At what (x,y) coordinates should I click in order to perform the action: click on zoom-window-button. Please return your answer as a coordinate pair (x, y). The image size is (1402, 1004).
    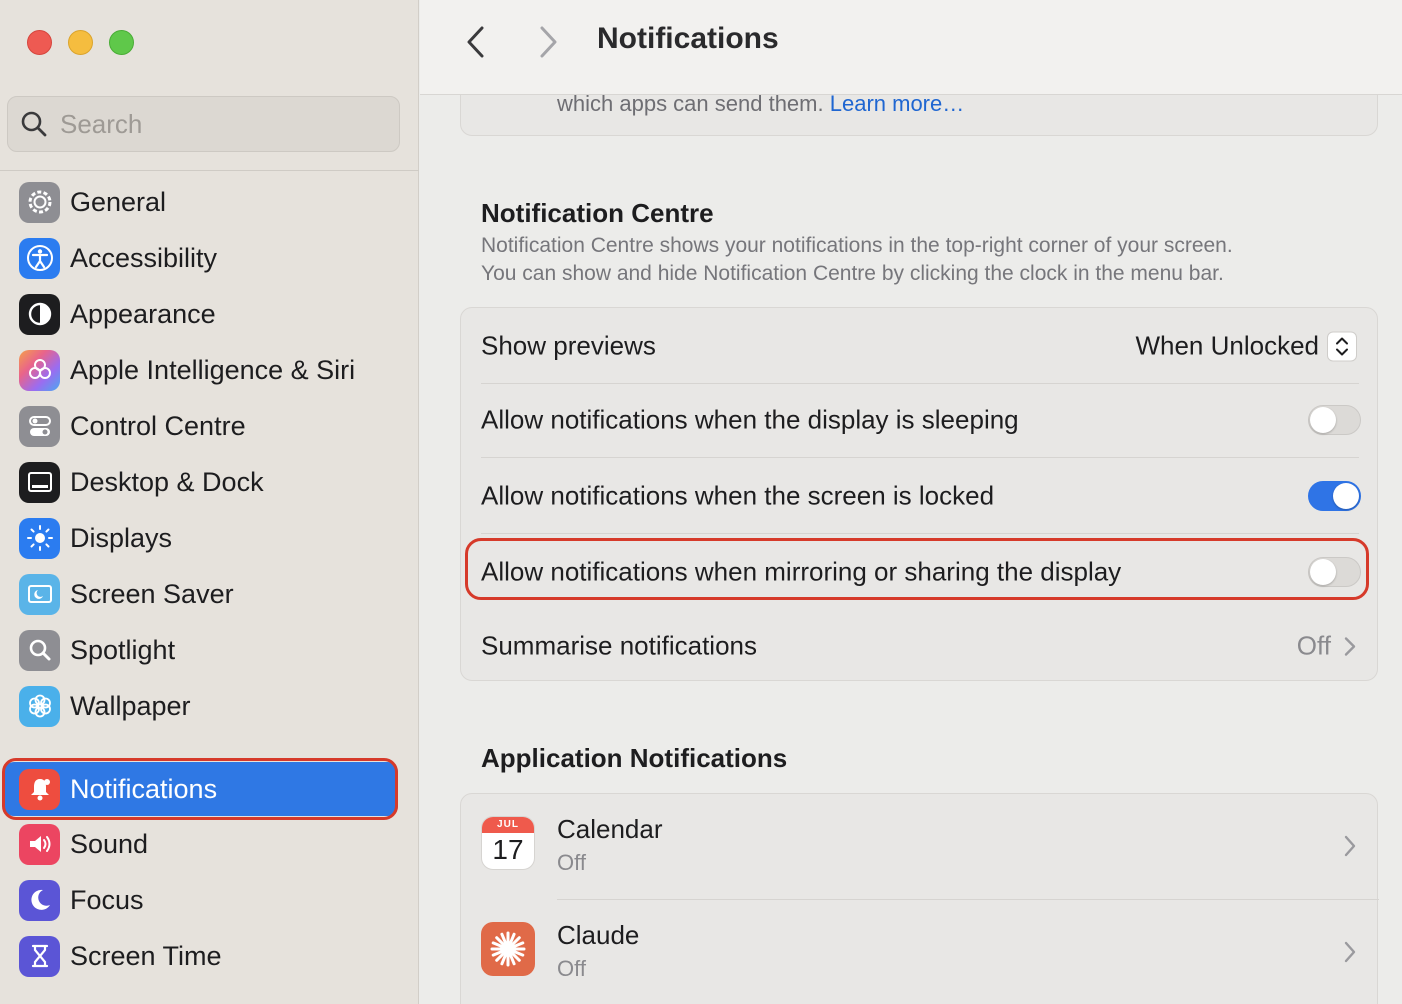
    Looking at the image, I should click on (121, 42).